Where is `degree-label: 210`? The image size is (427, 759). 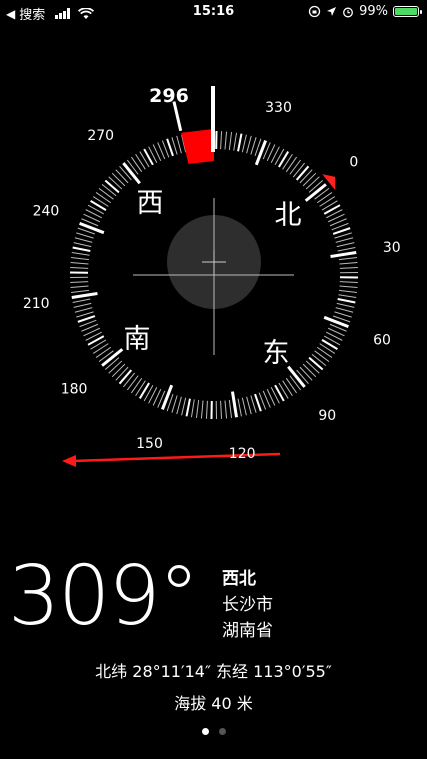 degree-label: 210 is located at coordinates (36, 304).